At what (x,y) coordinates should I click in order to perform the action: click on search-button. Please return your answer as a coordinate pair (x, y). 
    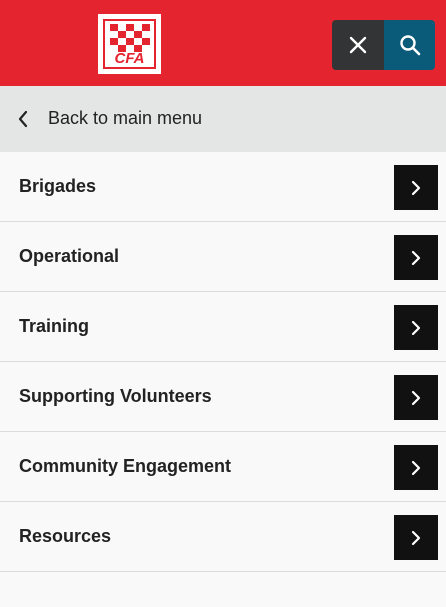
    Looking at the image, I should click on (409, 45).